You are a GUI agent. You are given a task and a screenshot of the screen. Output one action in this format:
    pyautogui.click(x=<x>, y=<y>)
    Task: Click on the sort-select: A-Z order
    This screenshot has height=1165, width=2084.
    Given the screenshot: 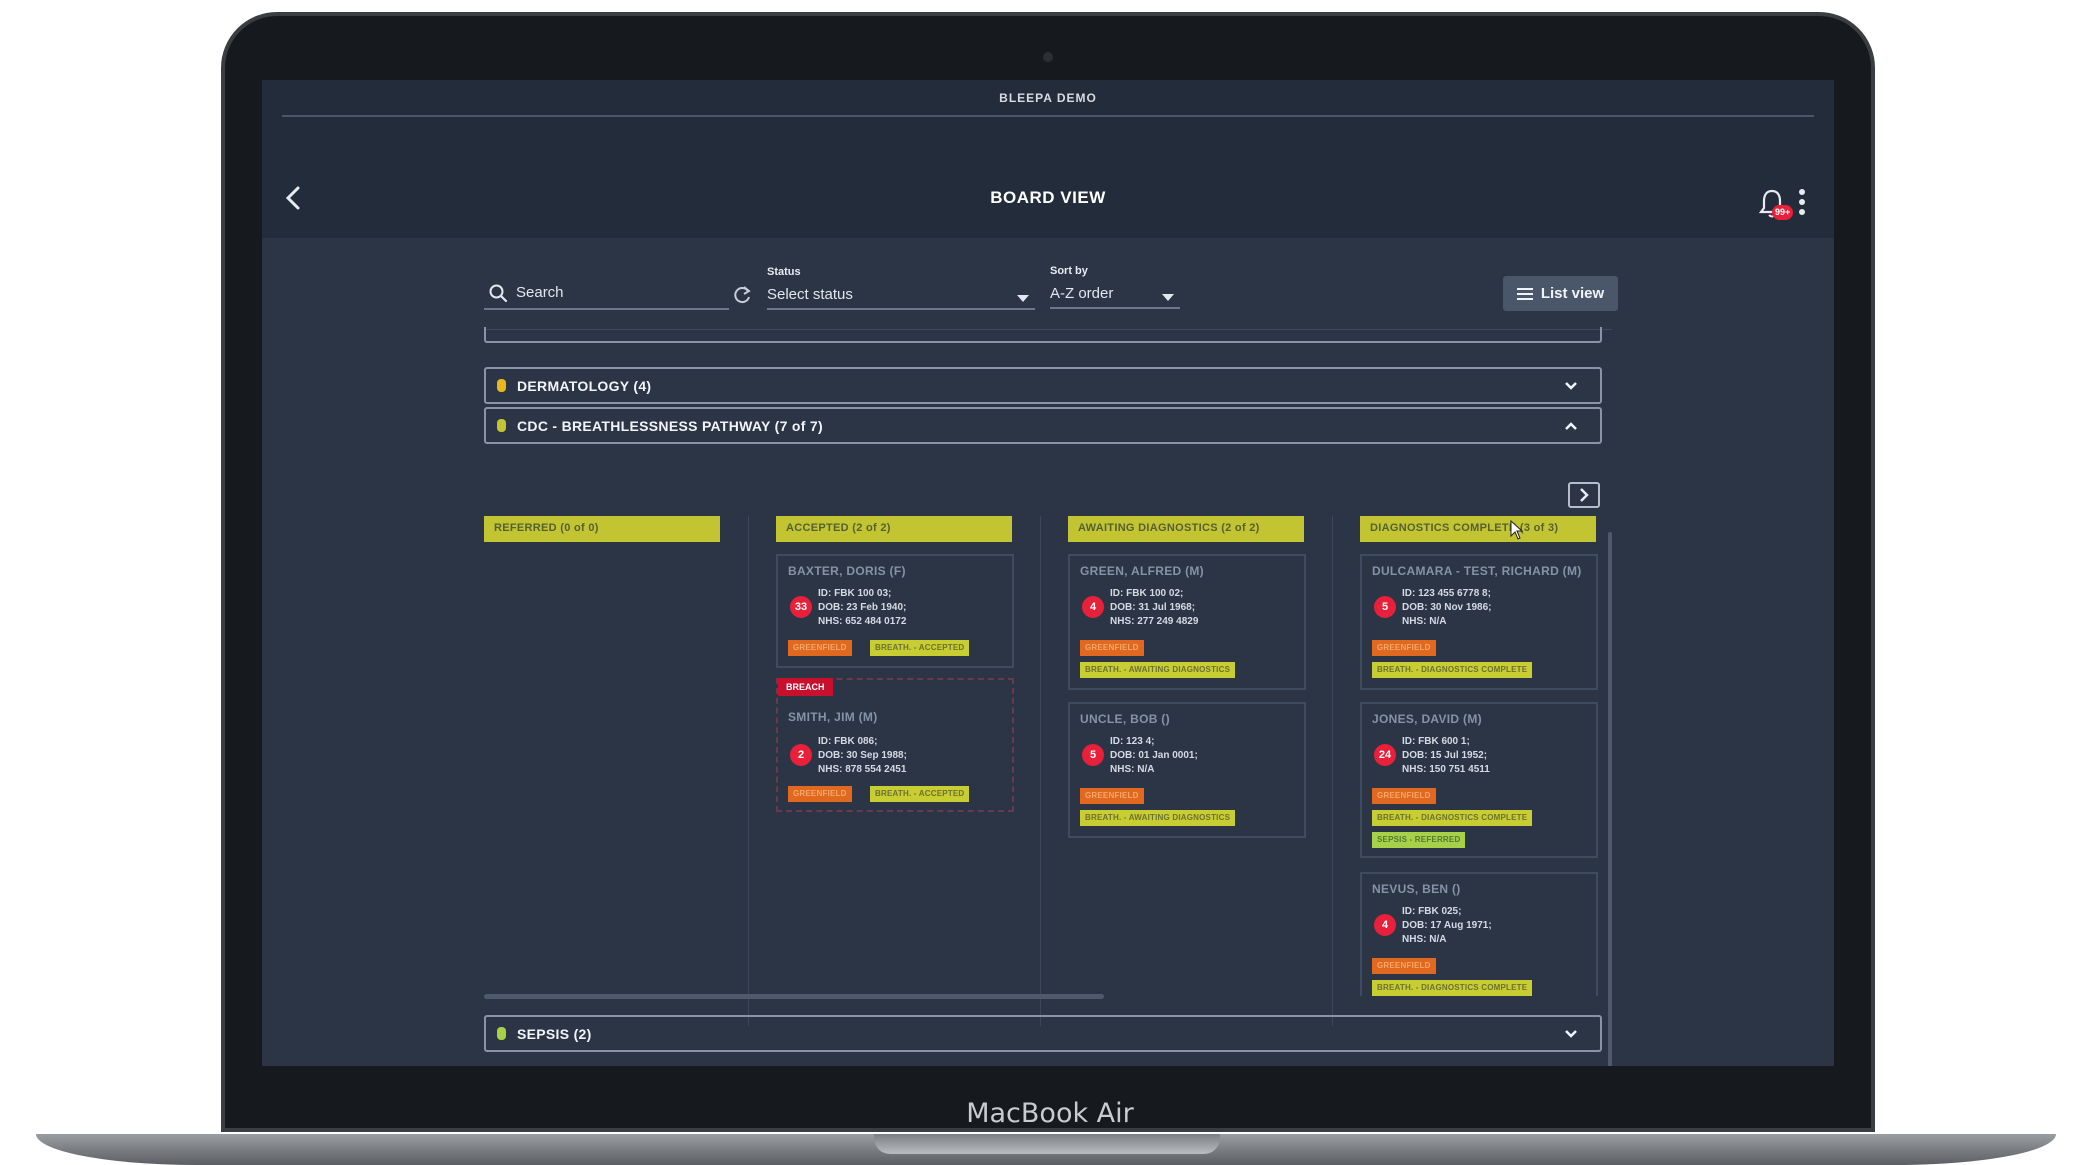 What is the action you would take?
    pyautogui.click(x=1115, y=295)
    